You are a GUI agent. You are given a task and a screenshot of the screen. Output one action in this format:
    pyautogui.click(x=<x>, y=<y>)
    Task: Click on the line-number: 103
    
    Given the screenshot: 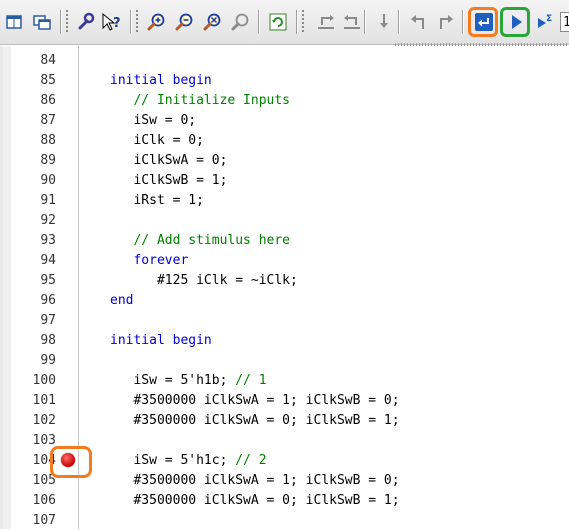 What is the action you would take?
    pyautogui.click(x=28, y=441)
    